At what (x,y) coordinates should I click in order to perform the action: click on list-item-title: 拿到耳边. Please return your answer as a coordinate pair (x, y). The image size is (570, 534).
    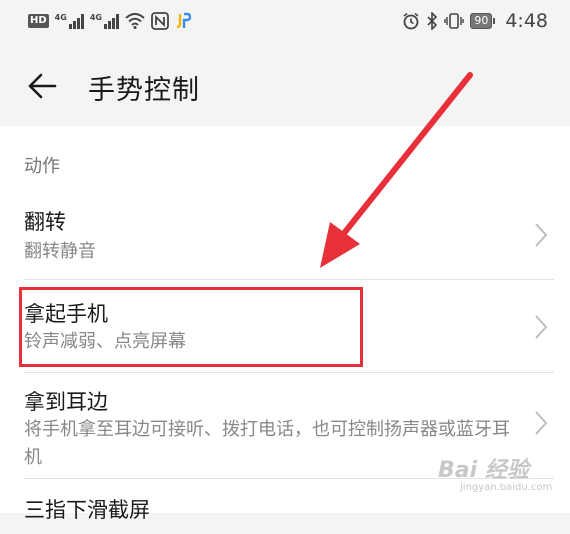
    Looking at the image, I should click on (66, 402).